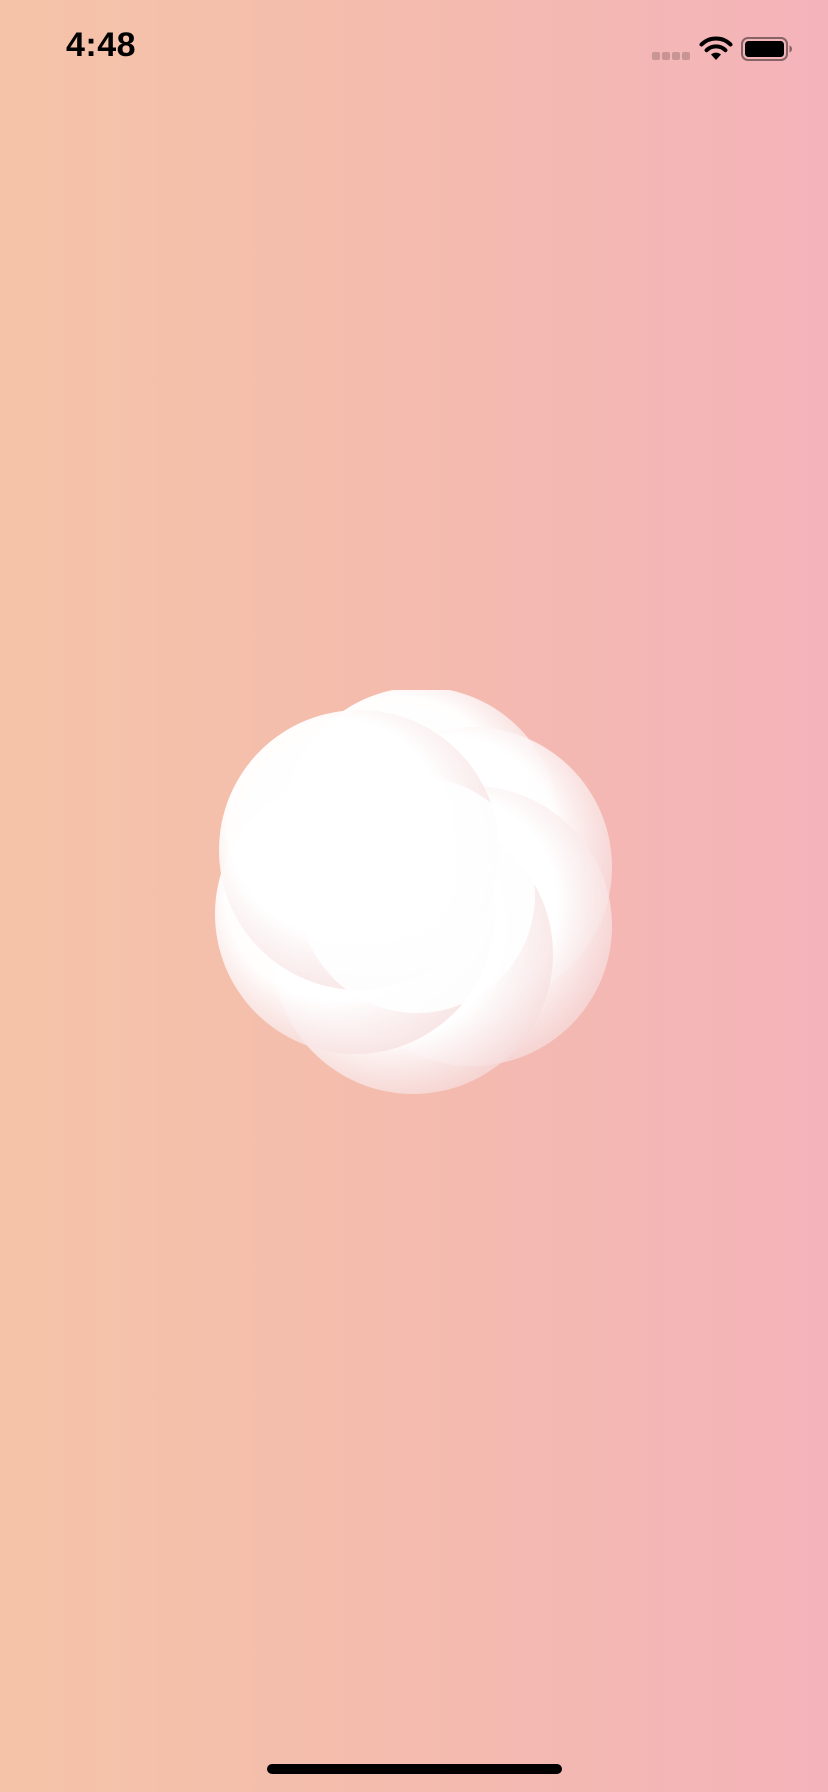 Image resolution: width=828 pixels, height=1792 pixels. What do you see at coordinates (414, 1769) in the screenshot?
I see `home-indicator` at bounding box center [414, 1769].